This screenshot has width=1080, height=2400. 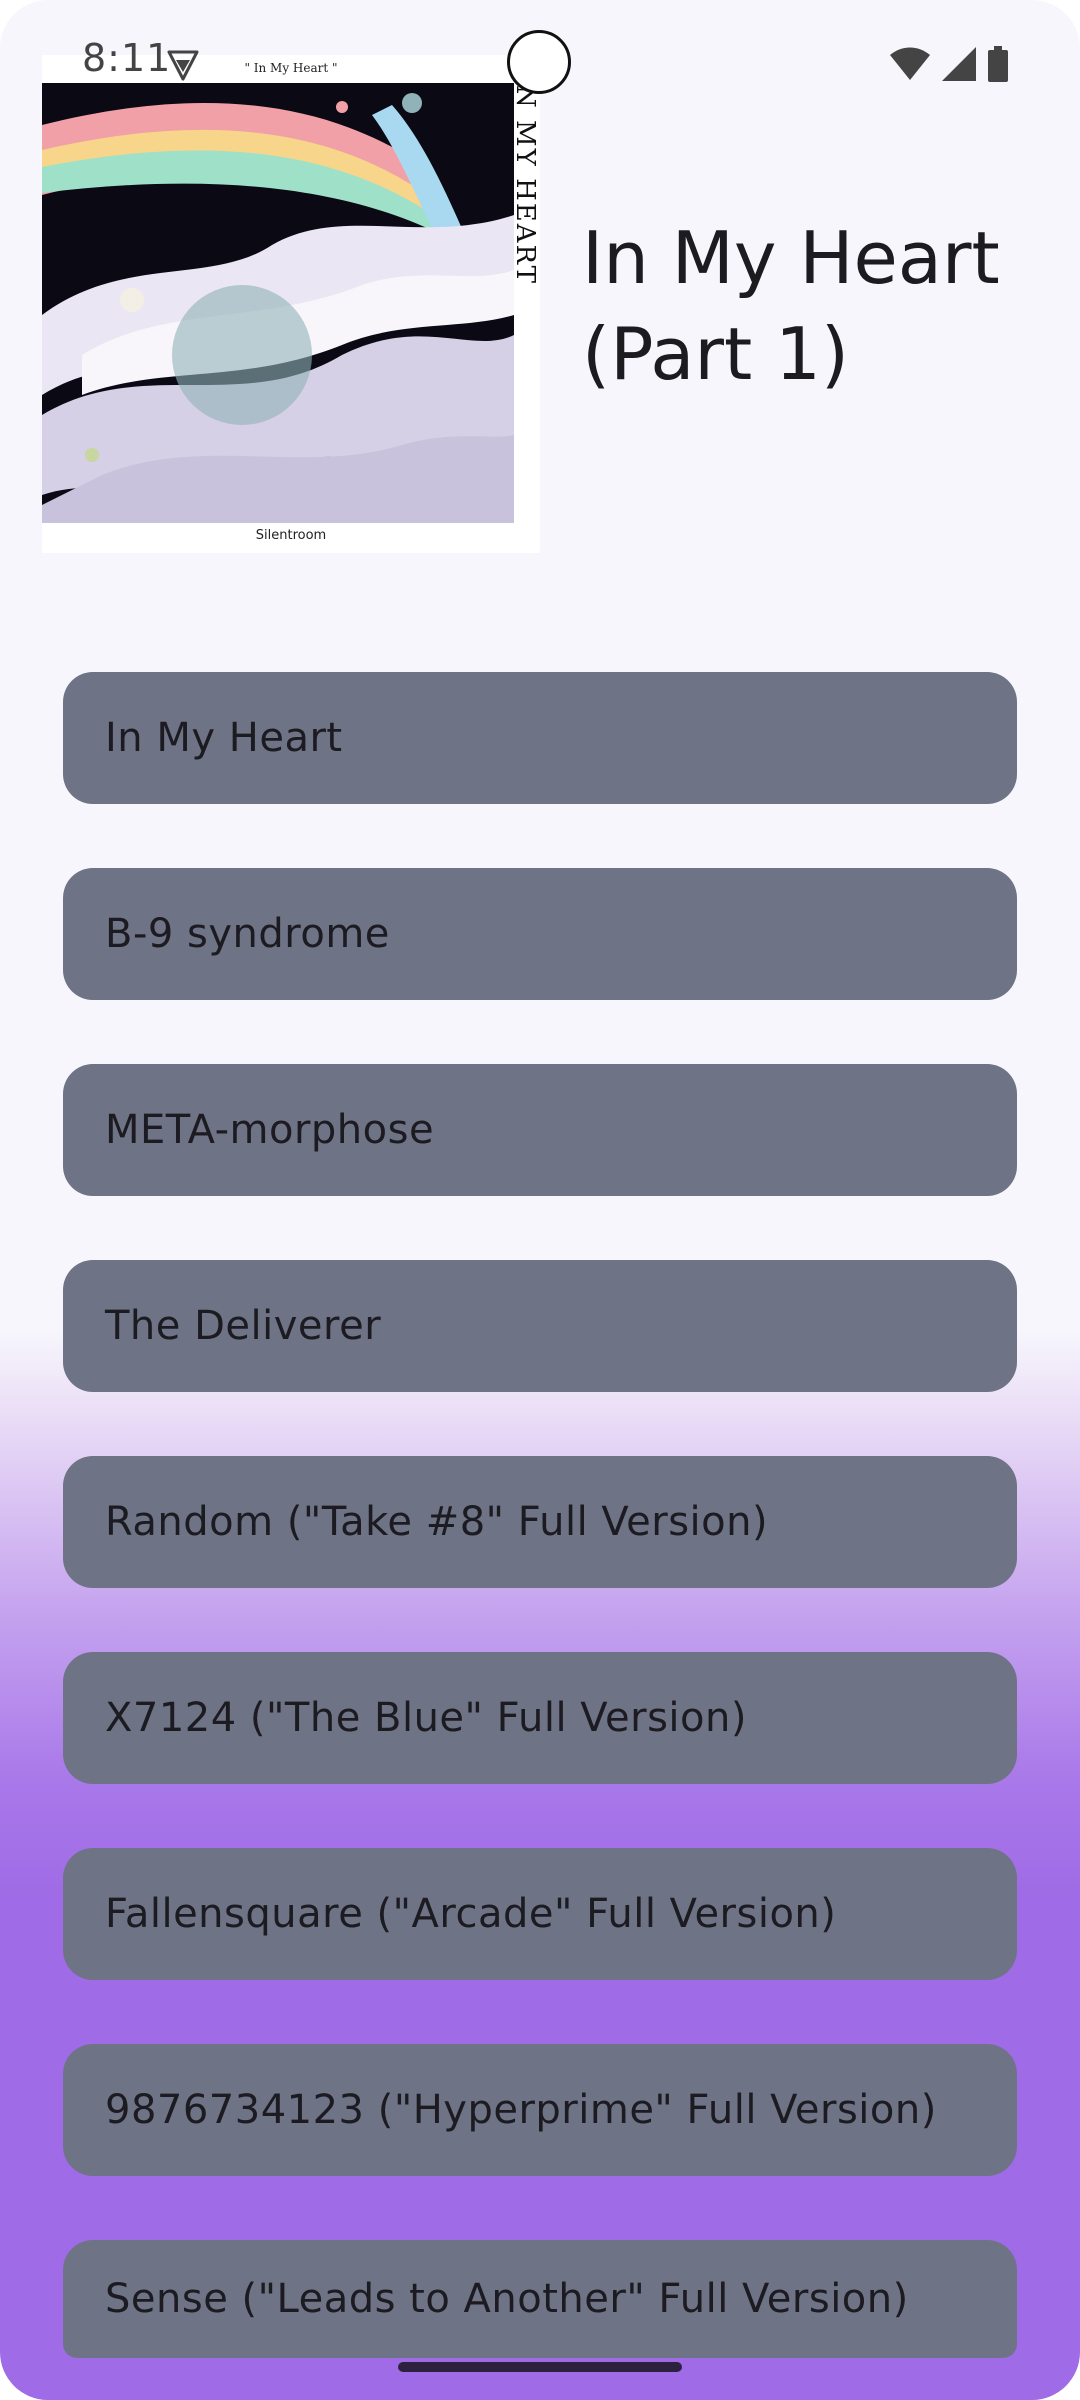 What do you see at coordinates (183, 65) in the screenshot?
I see `shield-icon` at bounding box center [183, 65].